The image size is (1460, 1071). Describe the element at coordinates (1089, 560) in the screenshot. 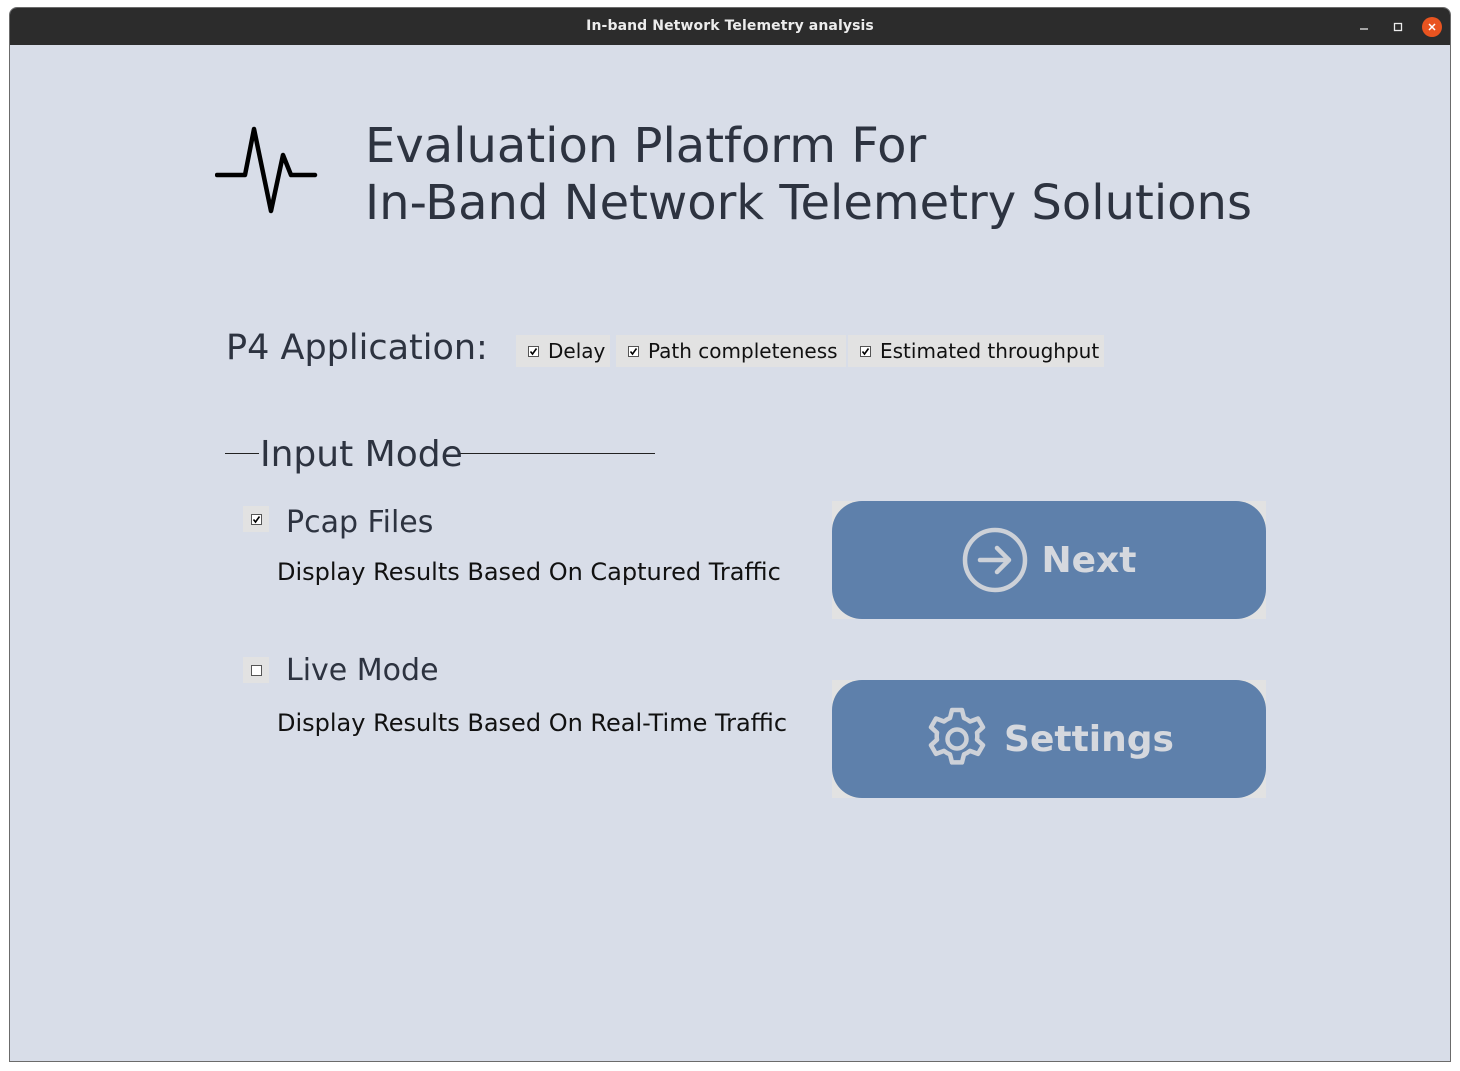

I see `next-button-label: Next` at that location.